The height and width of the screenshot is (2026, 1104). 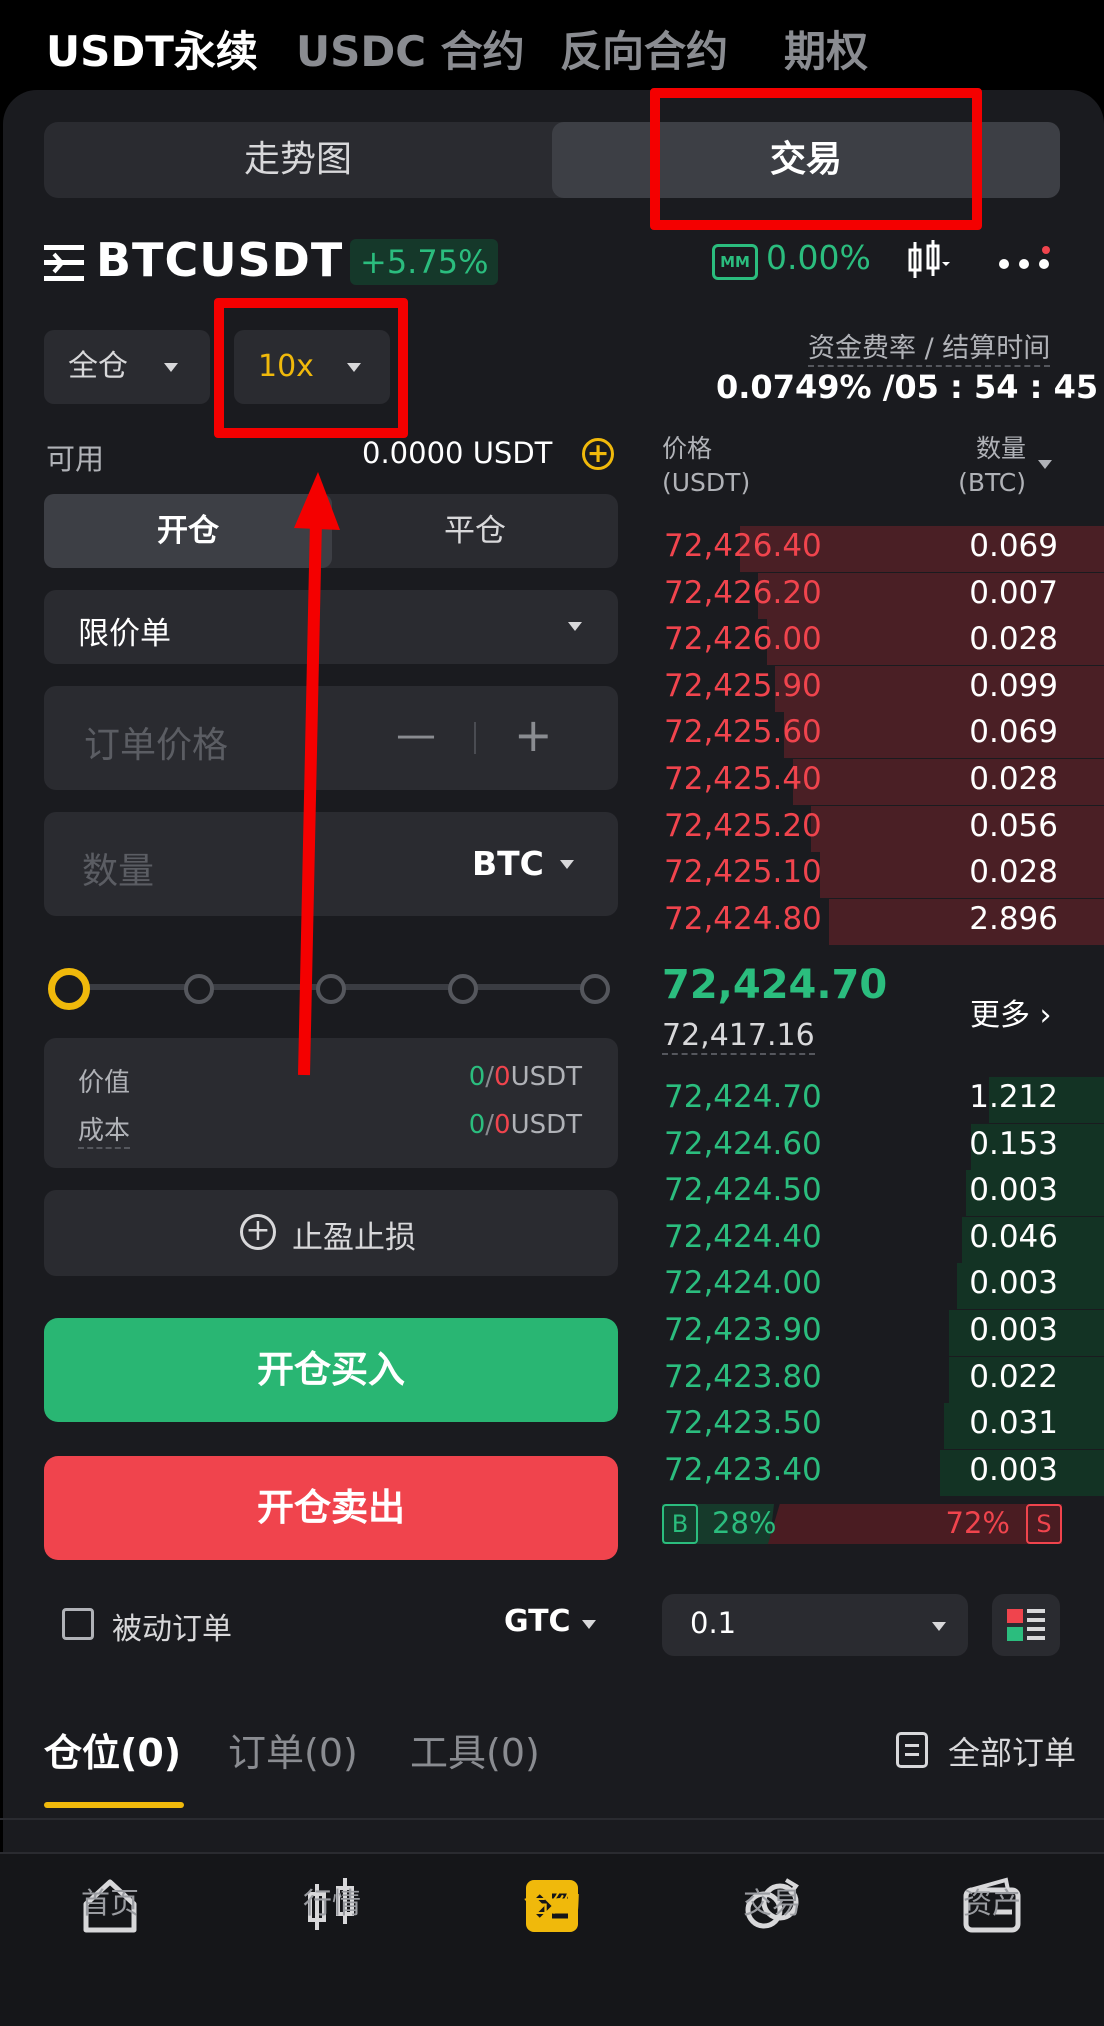 I want to click on buy-tag: B, so click(x=680, y=1524).